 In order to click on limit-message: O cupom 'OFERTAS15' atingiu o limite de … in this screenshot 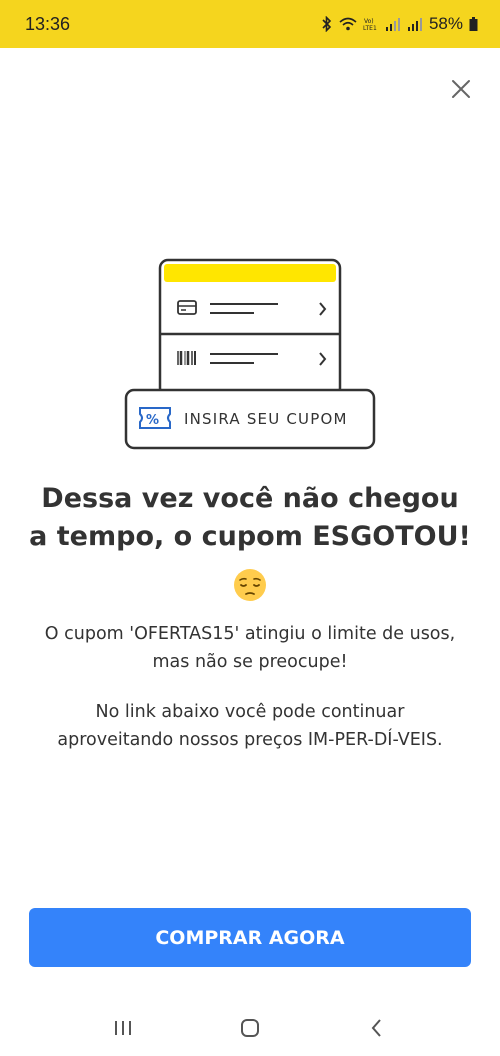, I will do `click(250, 648)`.